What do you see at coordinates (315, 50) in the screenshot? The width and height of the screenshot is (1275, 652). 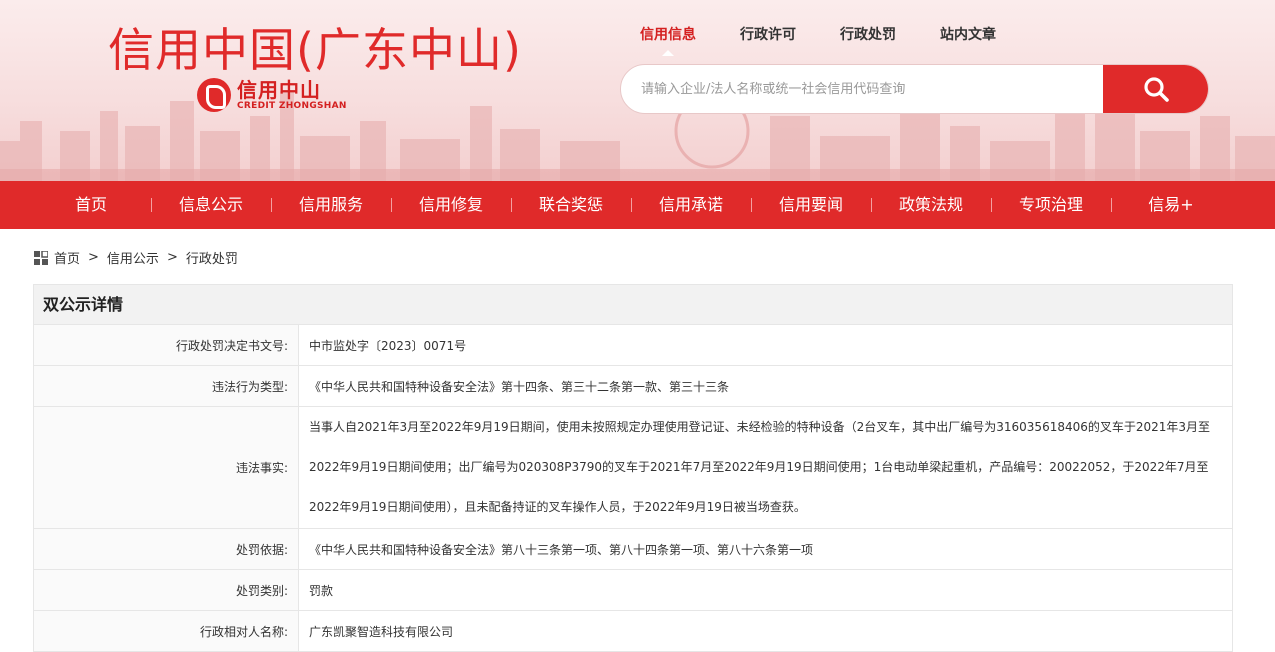 I see `site-title: 信用中国(广东中山)` at bounding box center [315, 50].